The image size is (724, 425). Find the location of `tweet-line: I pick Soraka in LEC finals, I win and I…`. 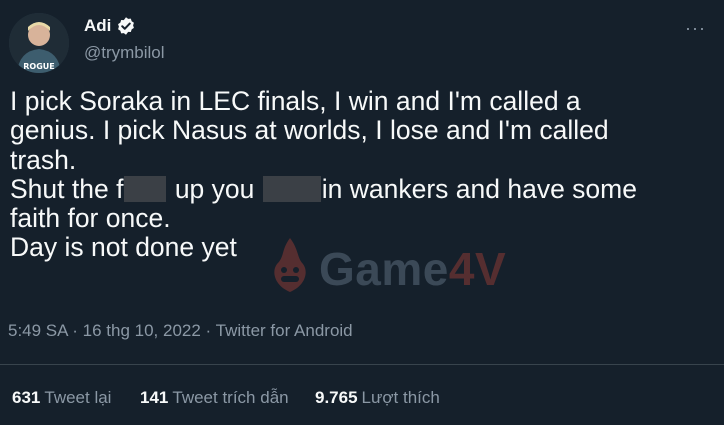

tweet-line: I pick Soraka in LEC finals, I win and I… is located at coordinates (295, 101).